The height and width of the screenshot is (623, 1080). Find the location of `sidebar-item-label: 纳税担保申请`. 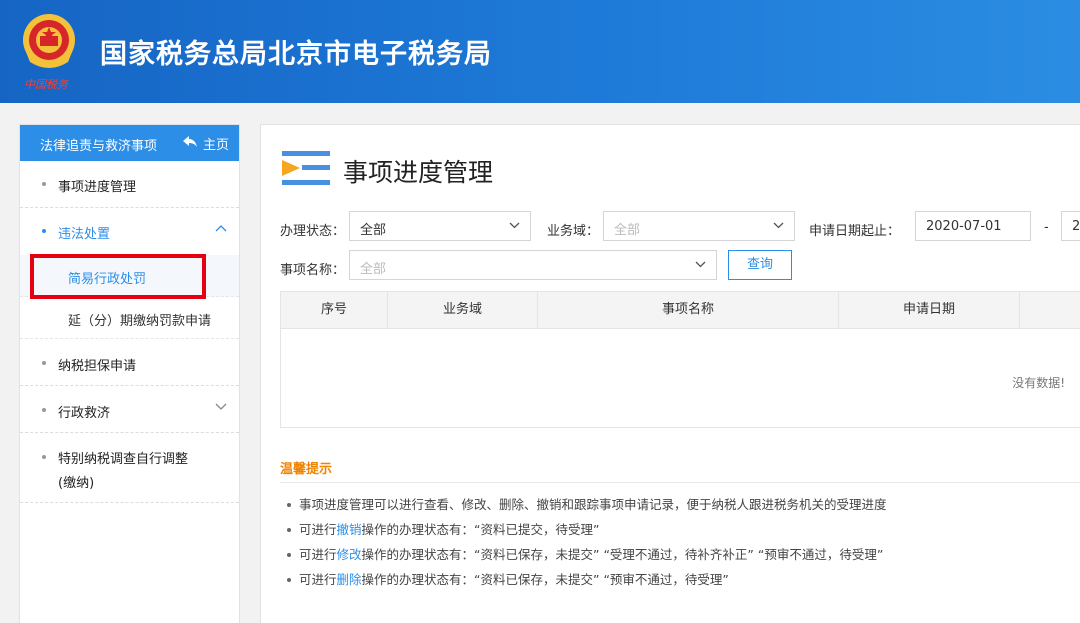

sidebar-item-label: 纳税担保申请 is located at coordinates (97, 366).